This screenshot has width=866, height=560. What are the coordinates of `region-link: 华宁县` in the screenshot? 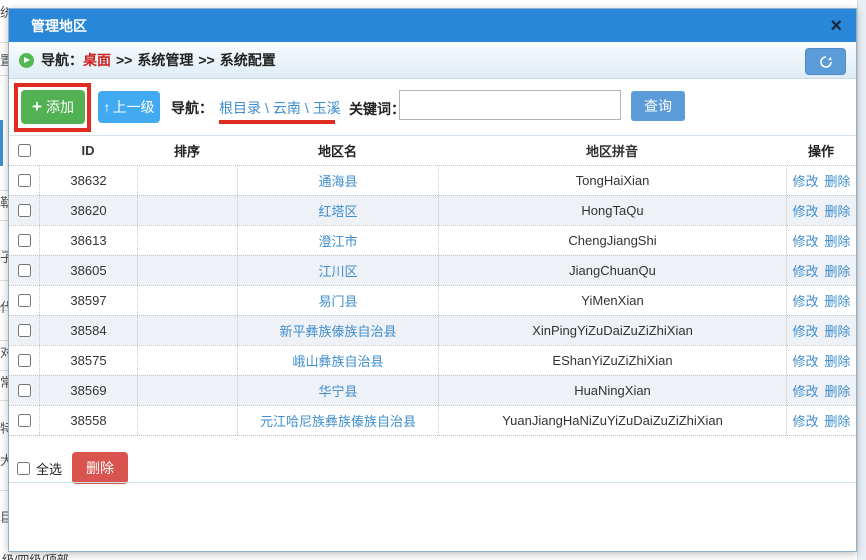 It's located at (337, 390).